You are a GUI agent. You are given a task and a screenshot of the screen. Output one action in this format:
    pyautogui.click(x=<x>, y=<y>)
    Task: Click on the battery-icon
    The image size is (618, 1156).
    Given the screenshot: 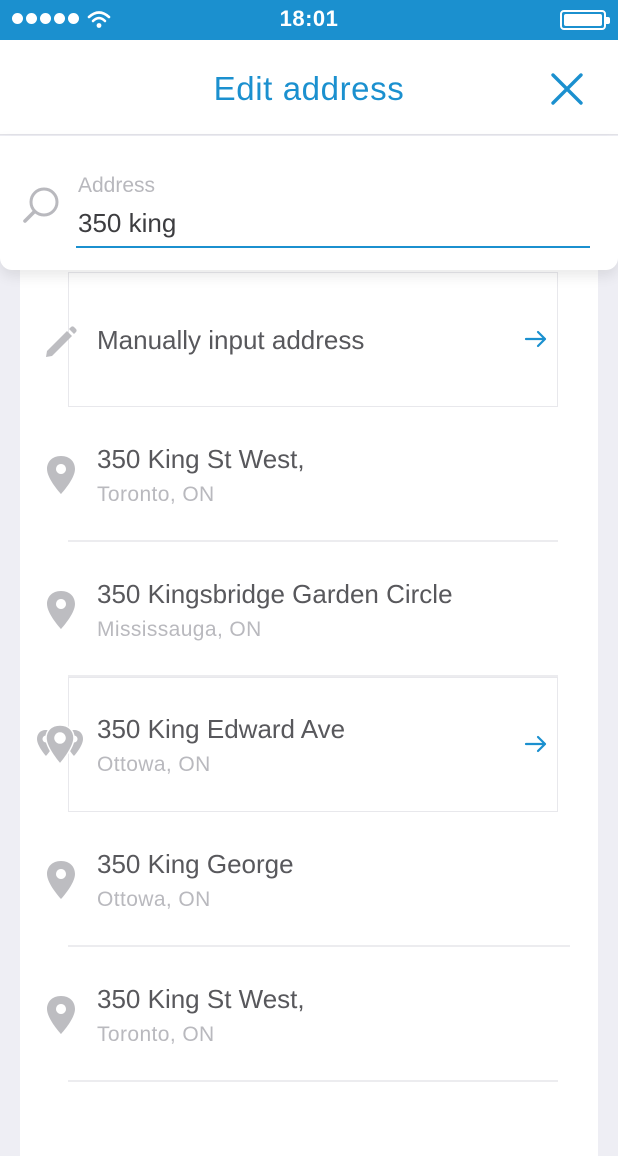 What is the action you would take?
    pyautogui.click(x=585, y=20)
    